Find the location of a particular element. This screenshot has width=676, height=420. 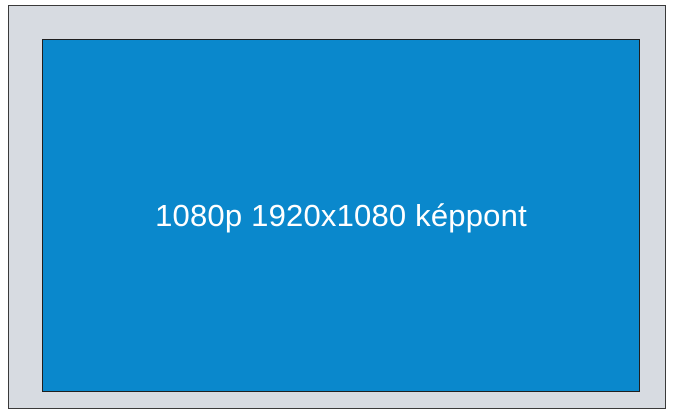

resolution-label: 1080p 1920x1080 képpont is located at coordinates (341, 215).